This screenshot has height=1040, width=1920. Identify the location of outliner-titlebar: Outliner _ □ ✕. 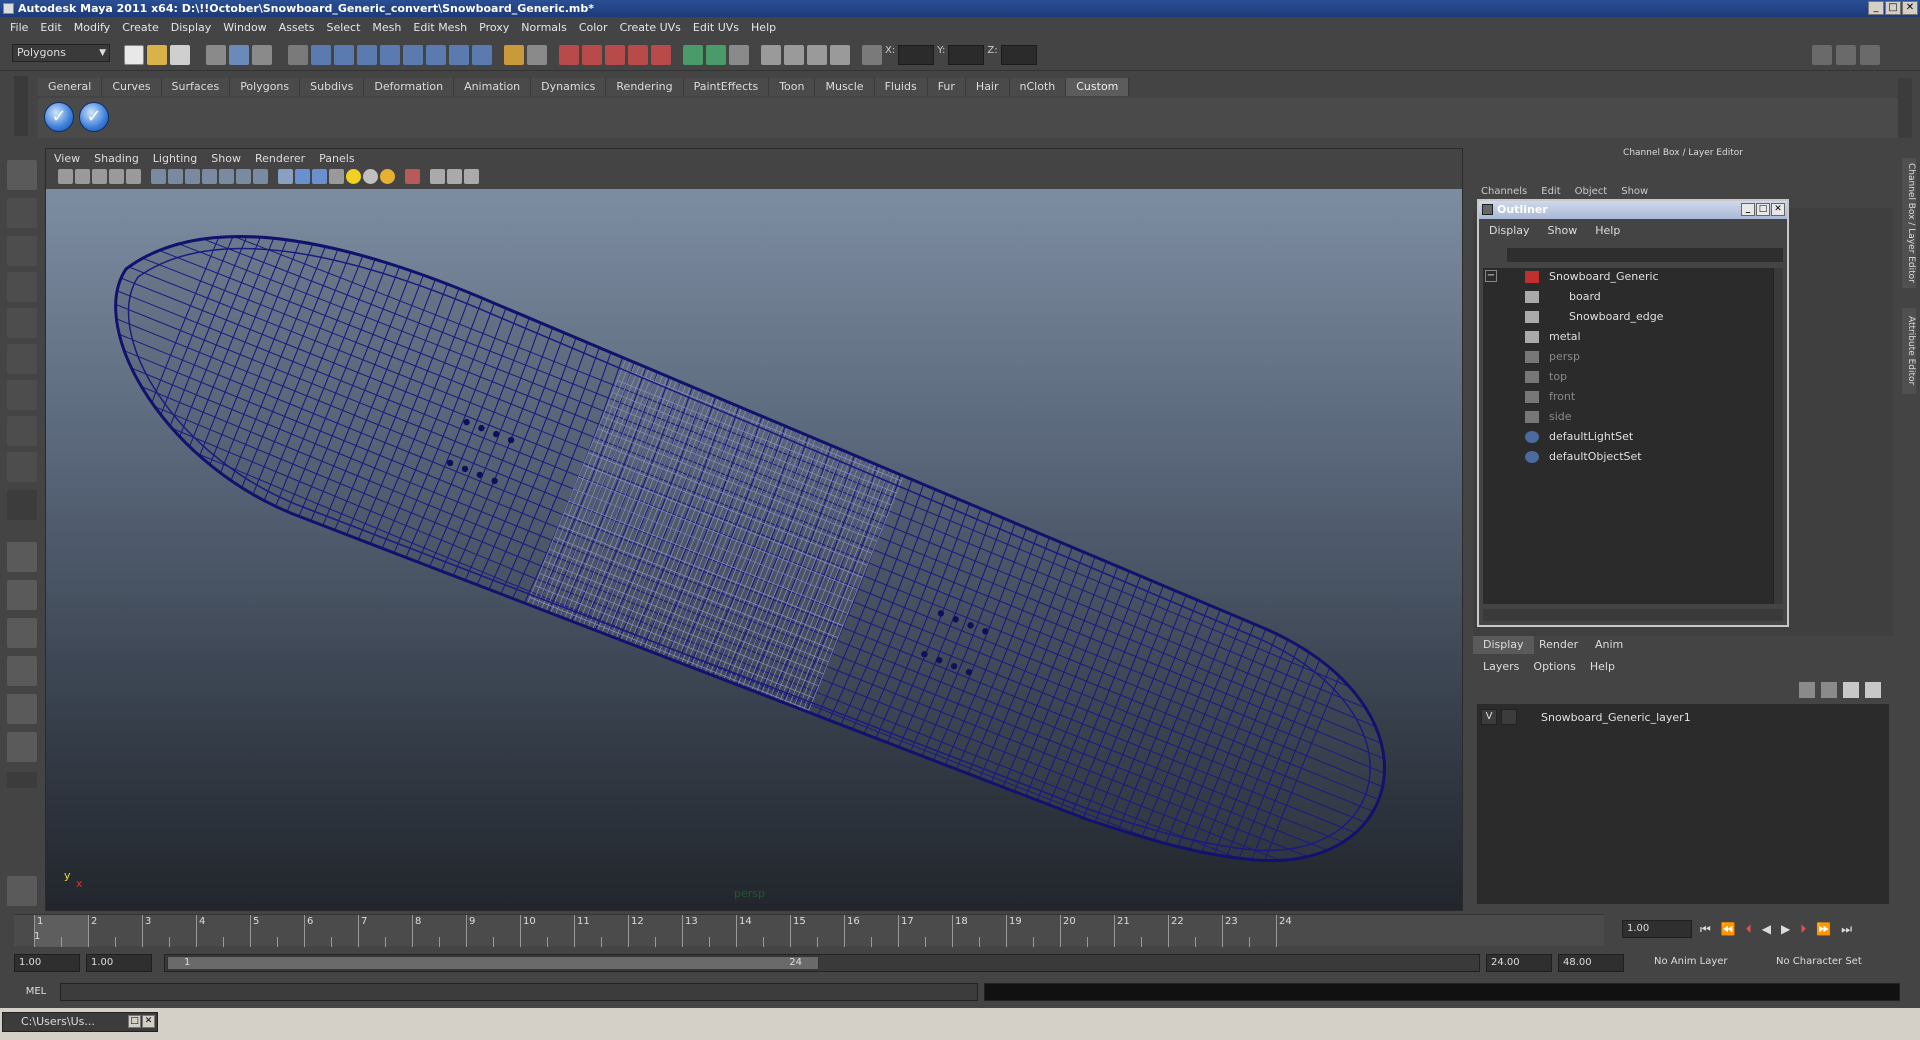
(1633, 210).